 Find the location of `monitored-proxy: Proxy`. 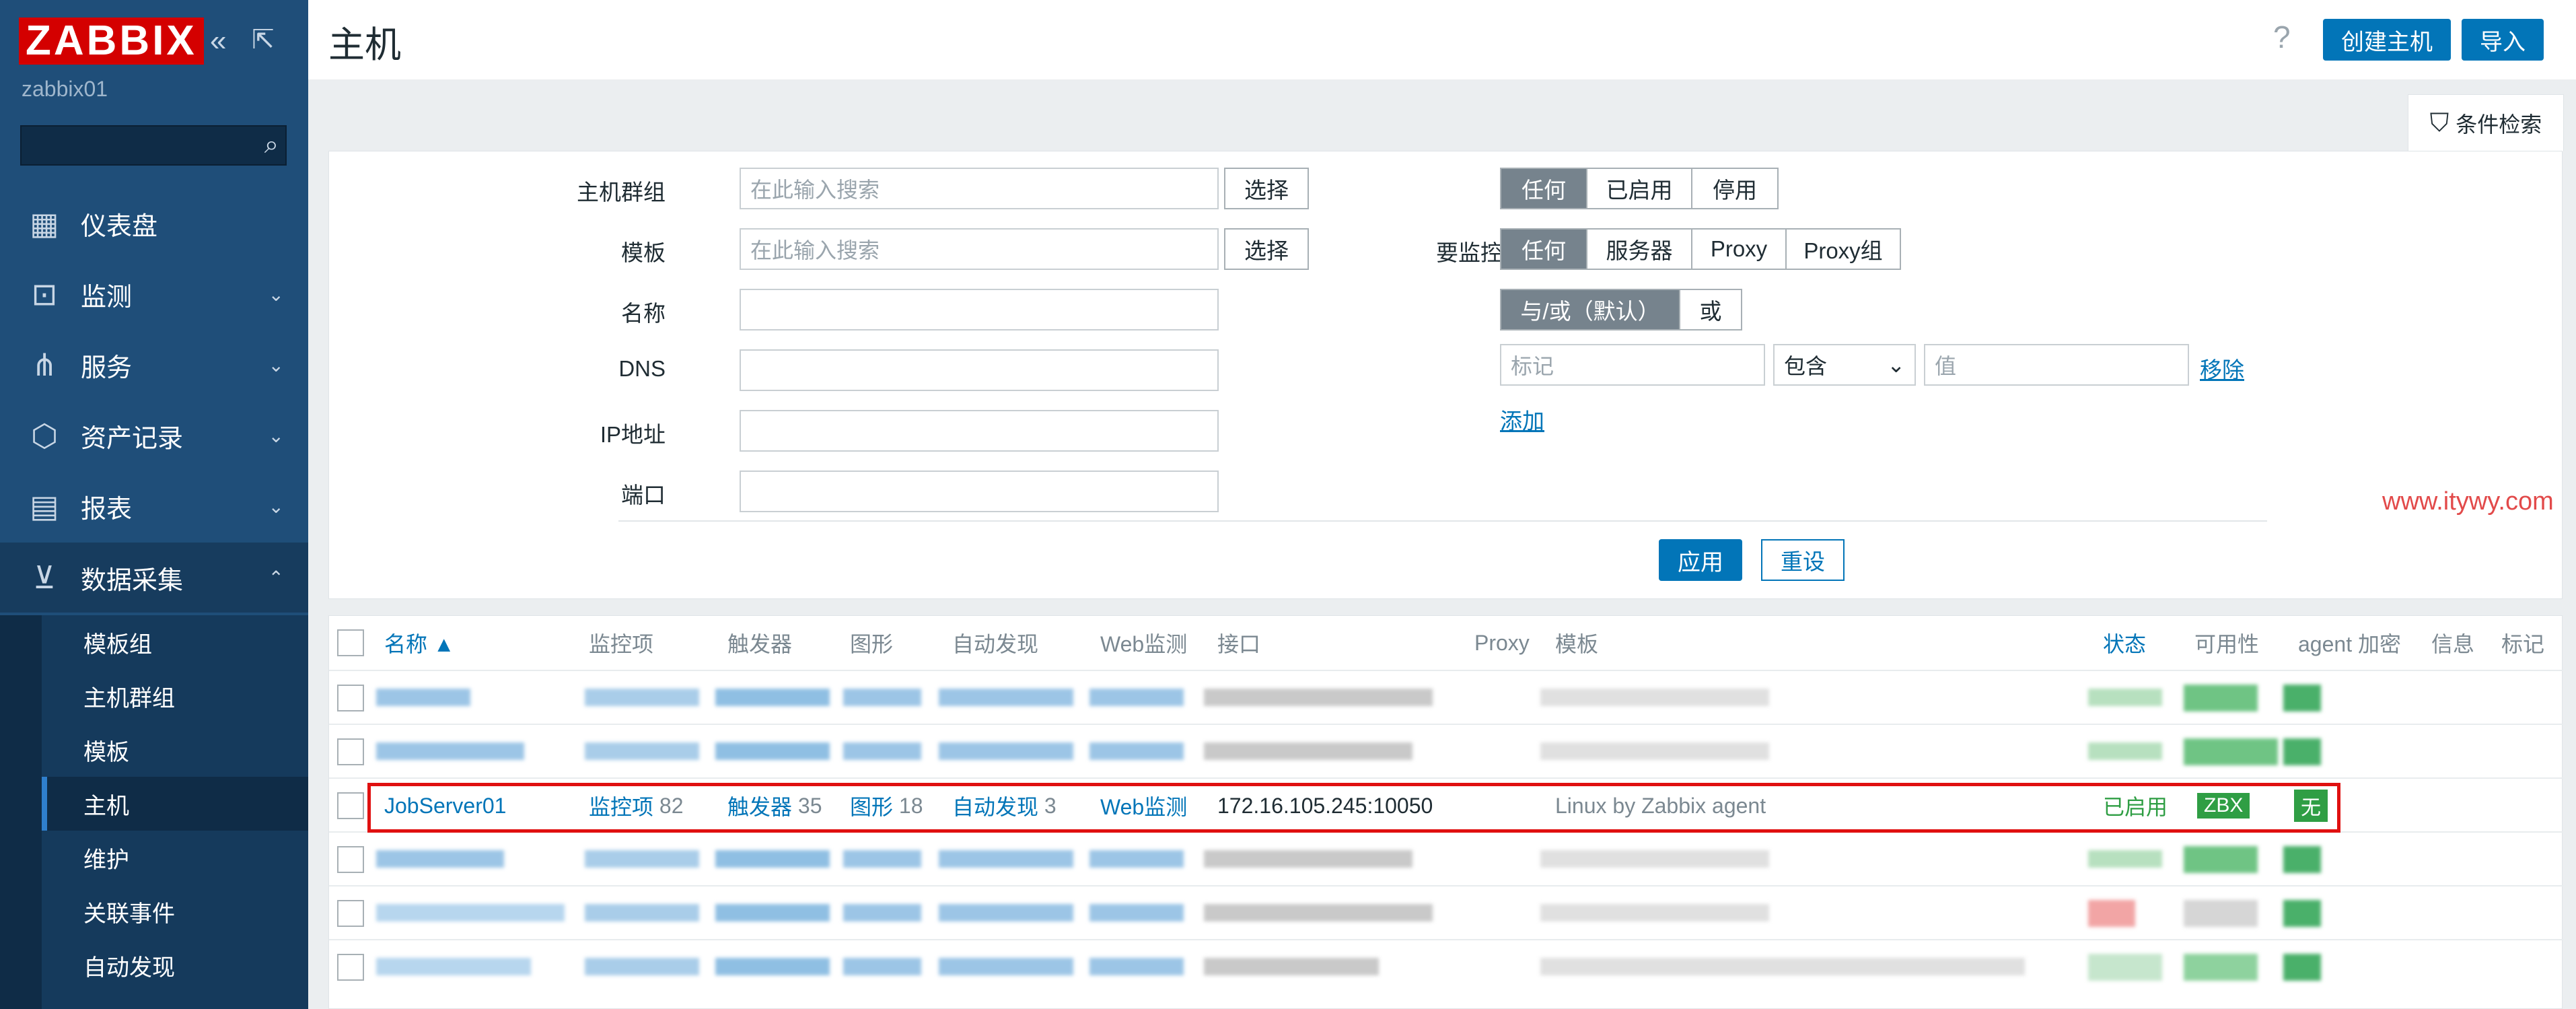

monitored-proxy: Proxy is located at coordinates (1739, 249).